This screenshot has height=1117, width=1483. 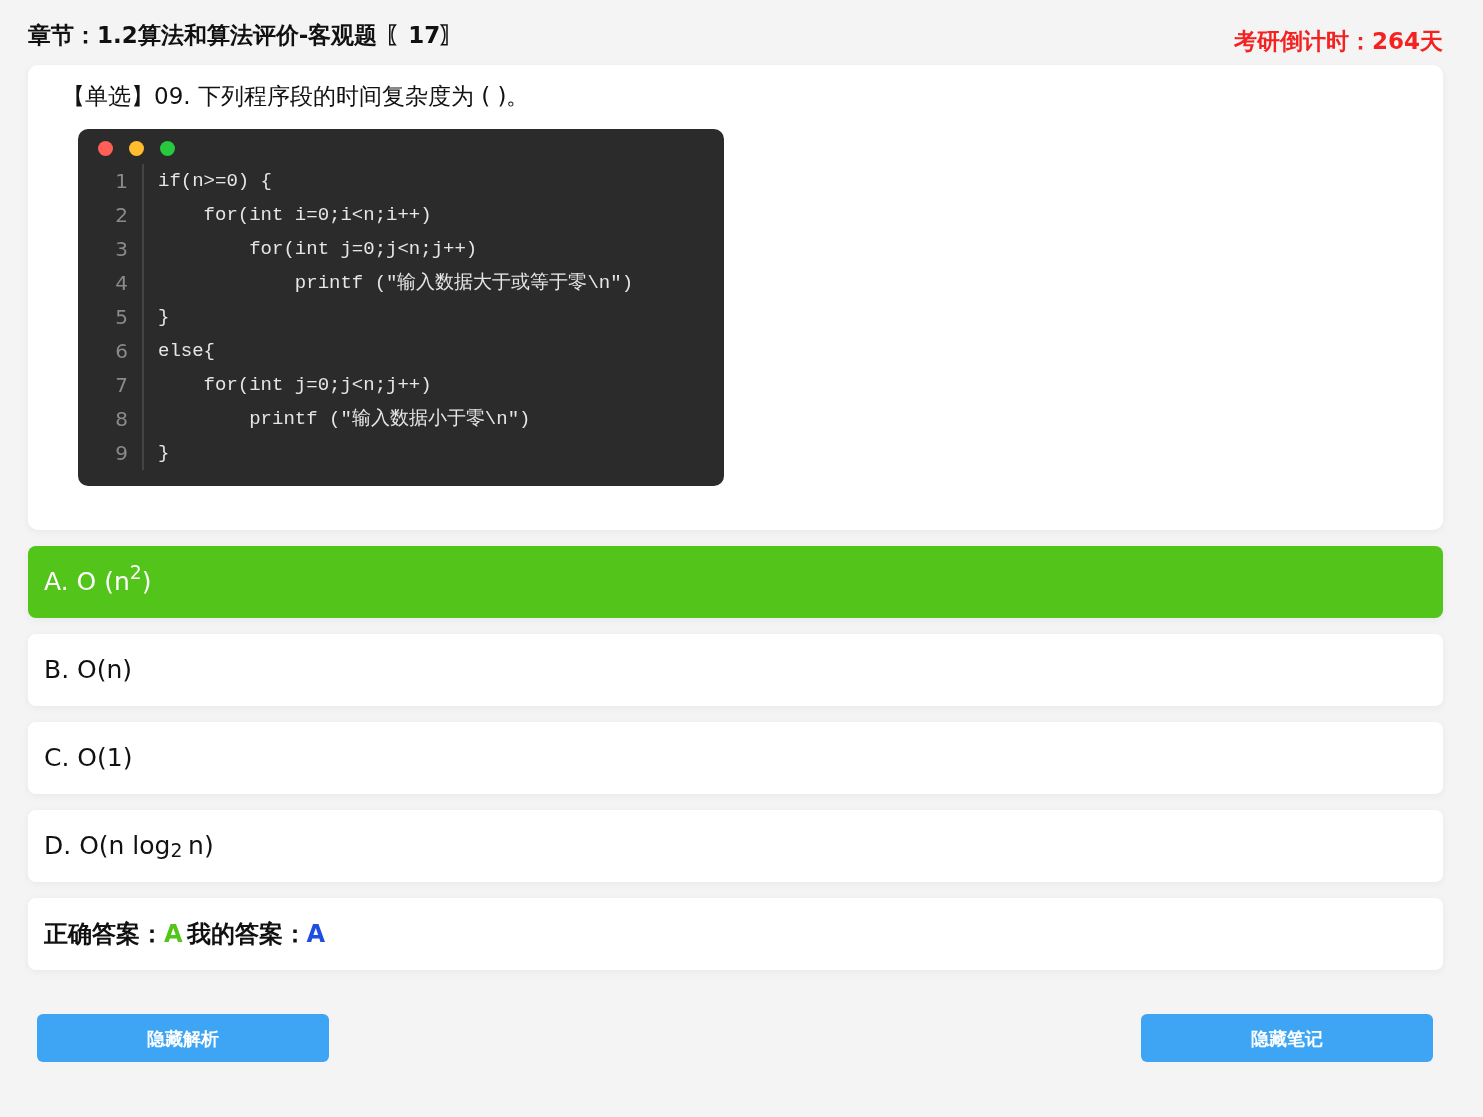 I want to click on chapter-title: 章节：1.2算法和算法评价-客观题 〖17〗, so click(x=246, y=35).